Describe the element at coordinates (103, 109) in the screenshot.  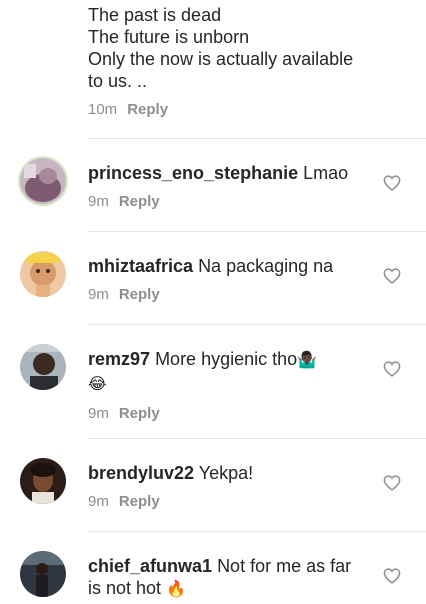
I see `comment-time: 10m` at that location.